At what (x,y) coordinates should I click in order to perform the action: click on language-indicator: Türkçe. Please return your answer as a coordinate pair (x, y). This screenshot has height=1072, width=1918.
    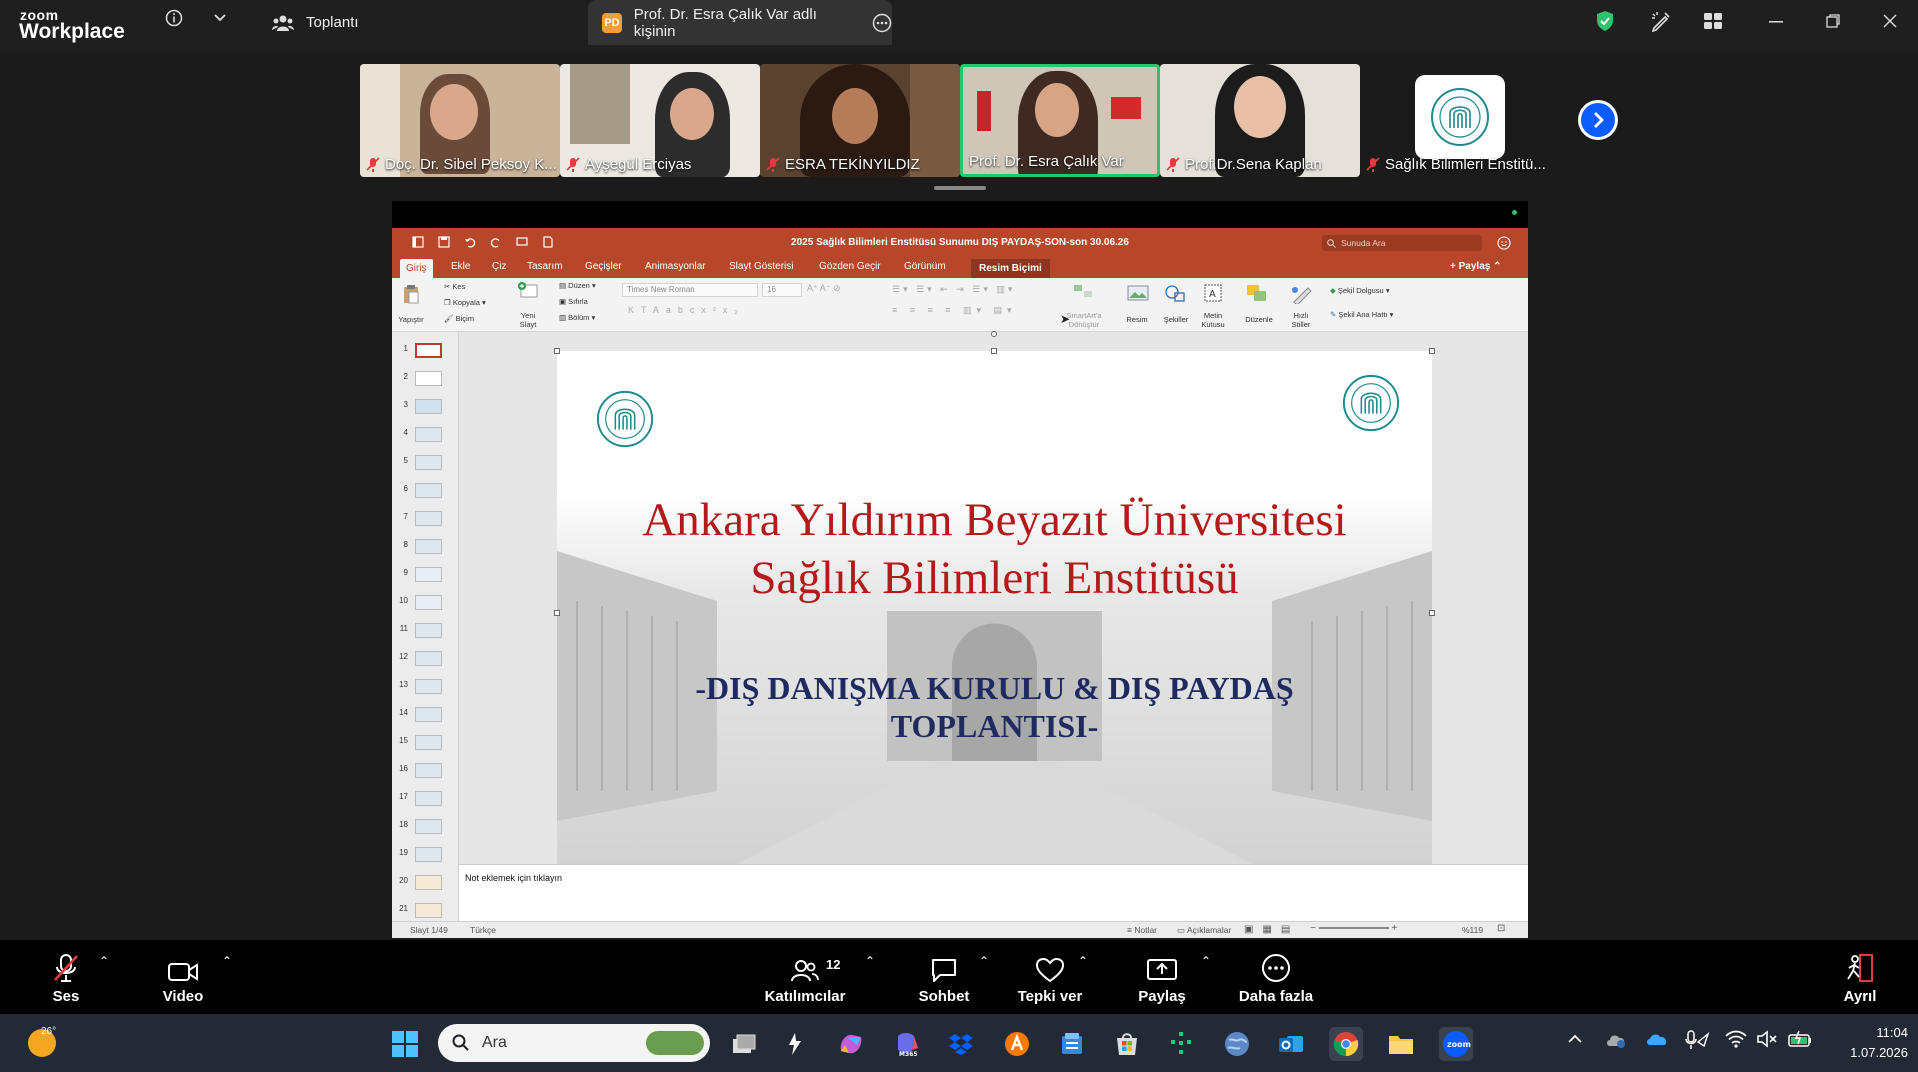
    Looking at the image, I should click on (483, 930).